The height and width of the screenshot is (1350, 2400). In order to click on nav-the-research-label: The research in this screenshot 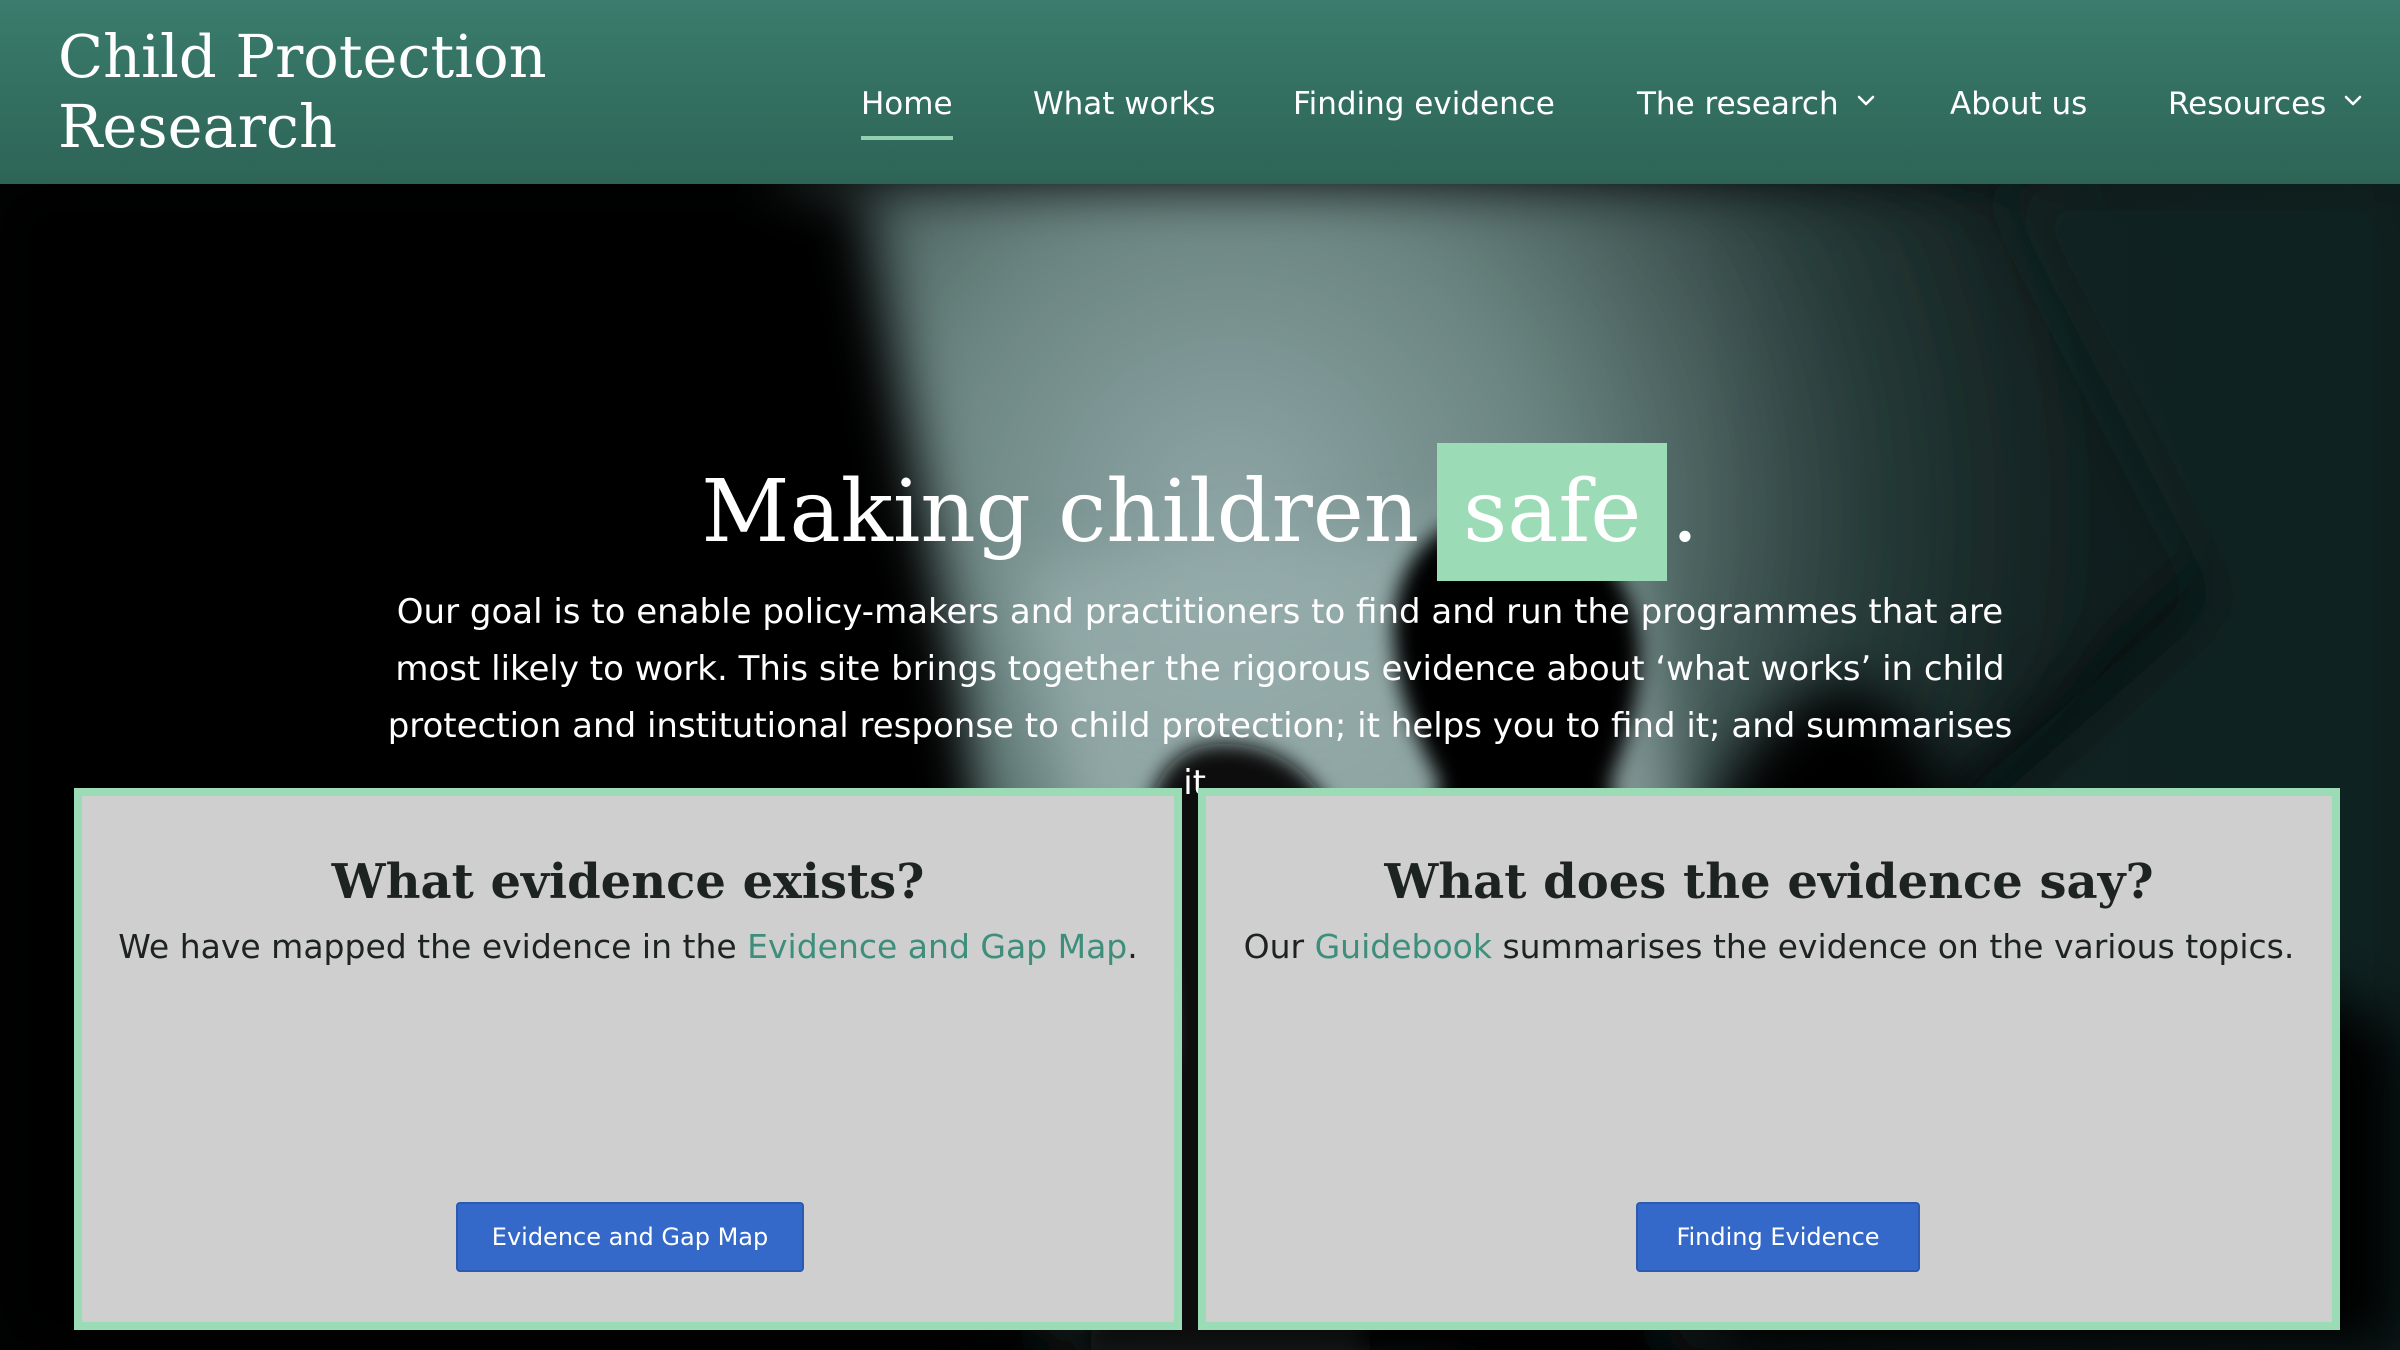, I will do `click(1738, 104)`.